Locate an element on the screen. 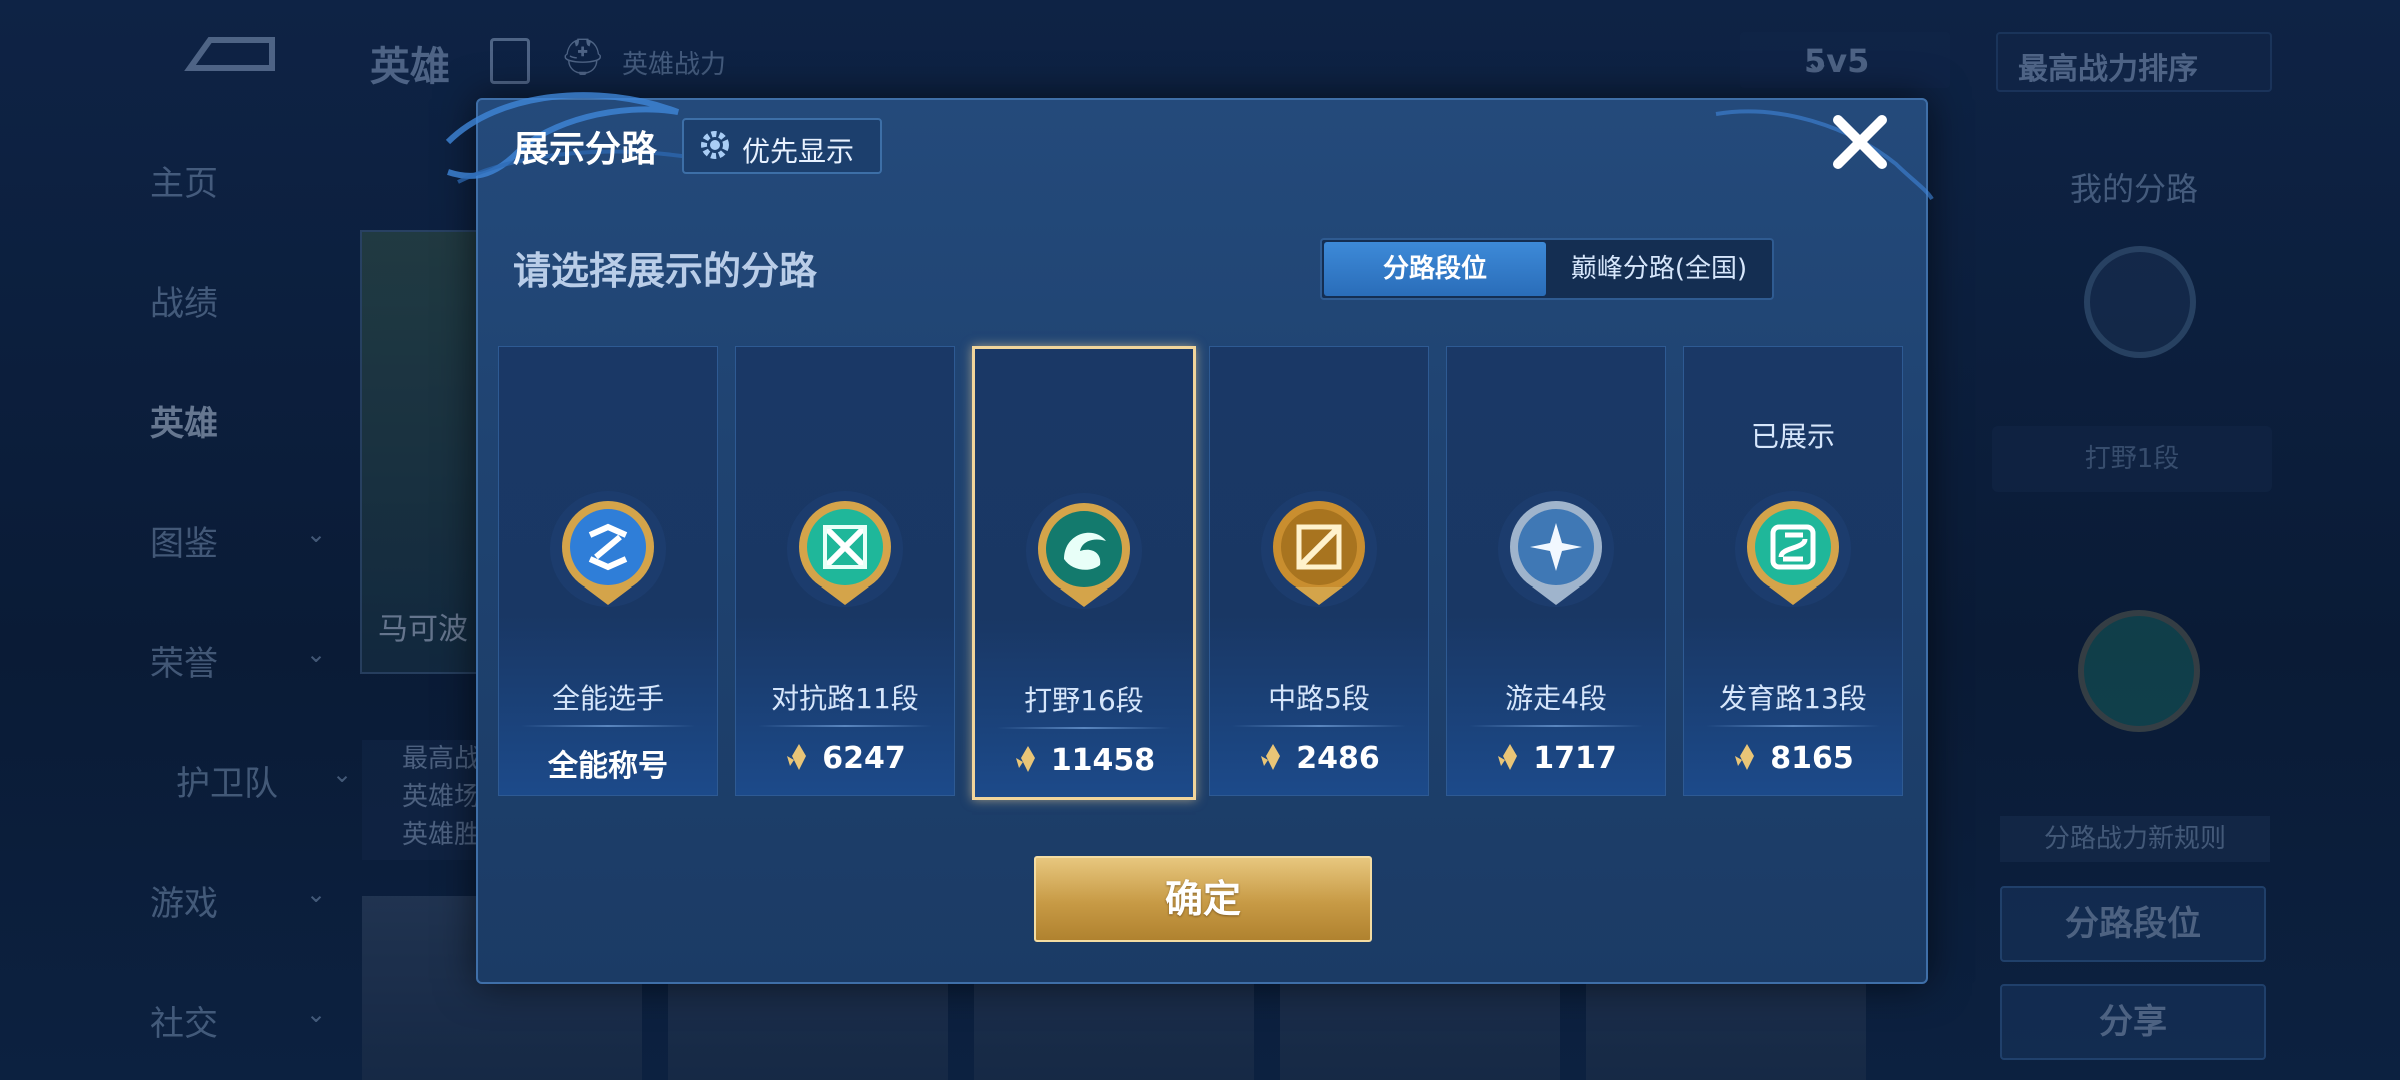 The width and height of the screenshot is (2400, 1080). hero-stat: 英雄胜 is located at coordinates (441, 835).